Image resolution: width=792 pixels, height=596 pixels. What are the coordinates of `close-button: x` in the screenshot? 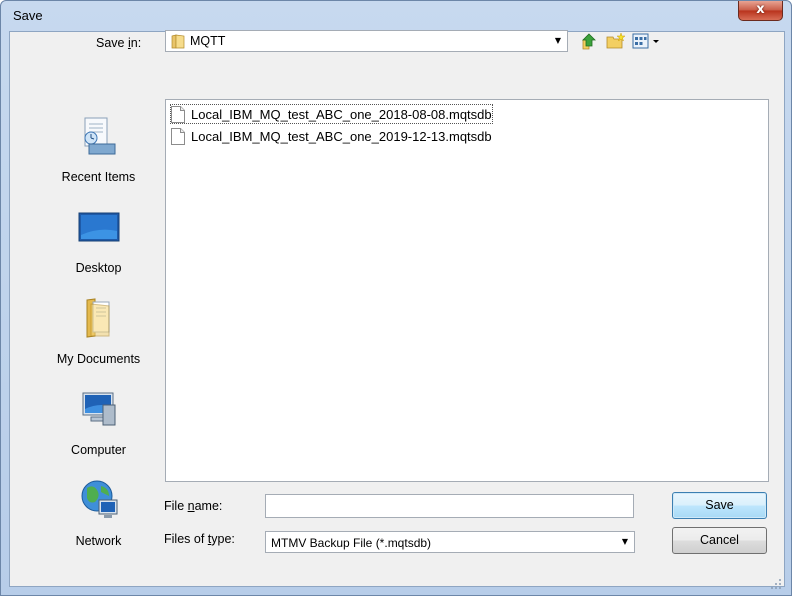 It's located at (760, 11).